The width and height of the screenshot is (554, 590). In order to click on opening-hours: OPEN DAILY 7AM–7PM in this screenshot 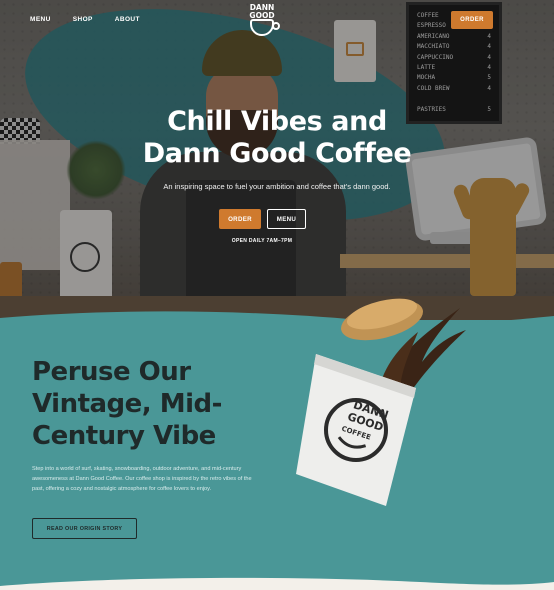, I will do `click(262, 241)`.